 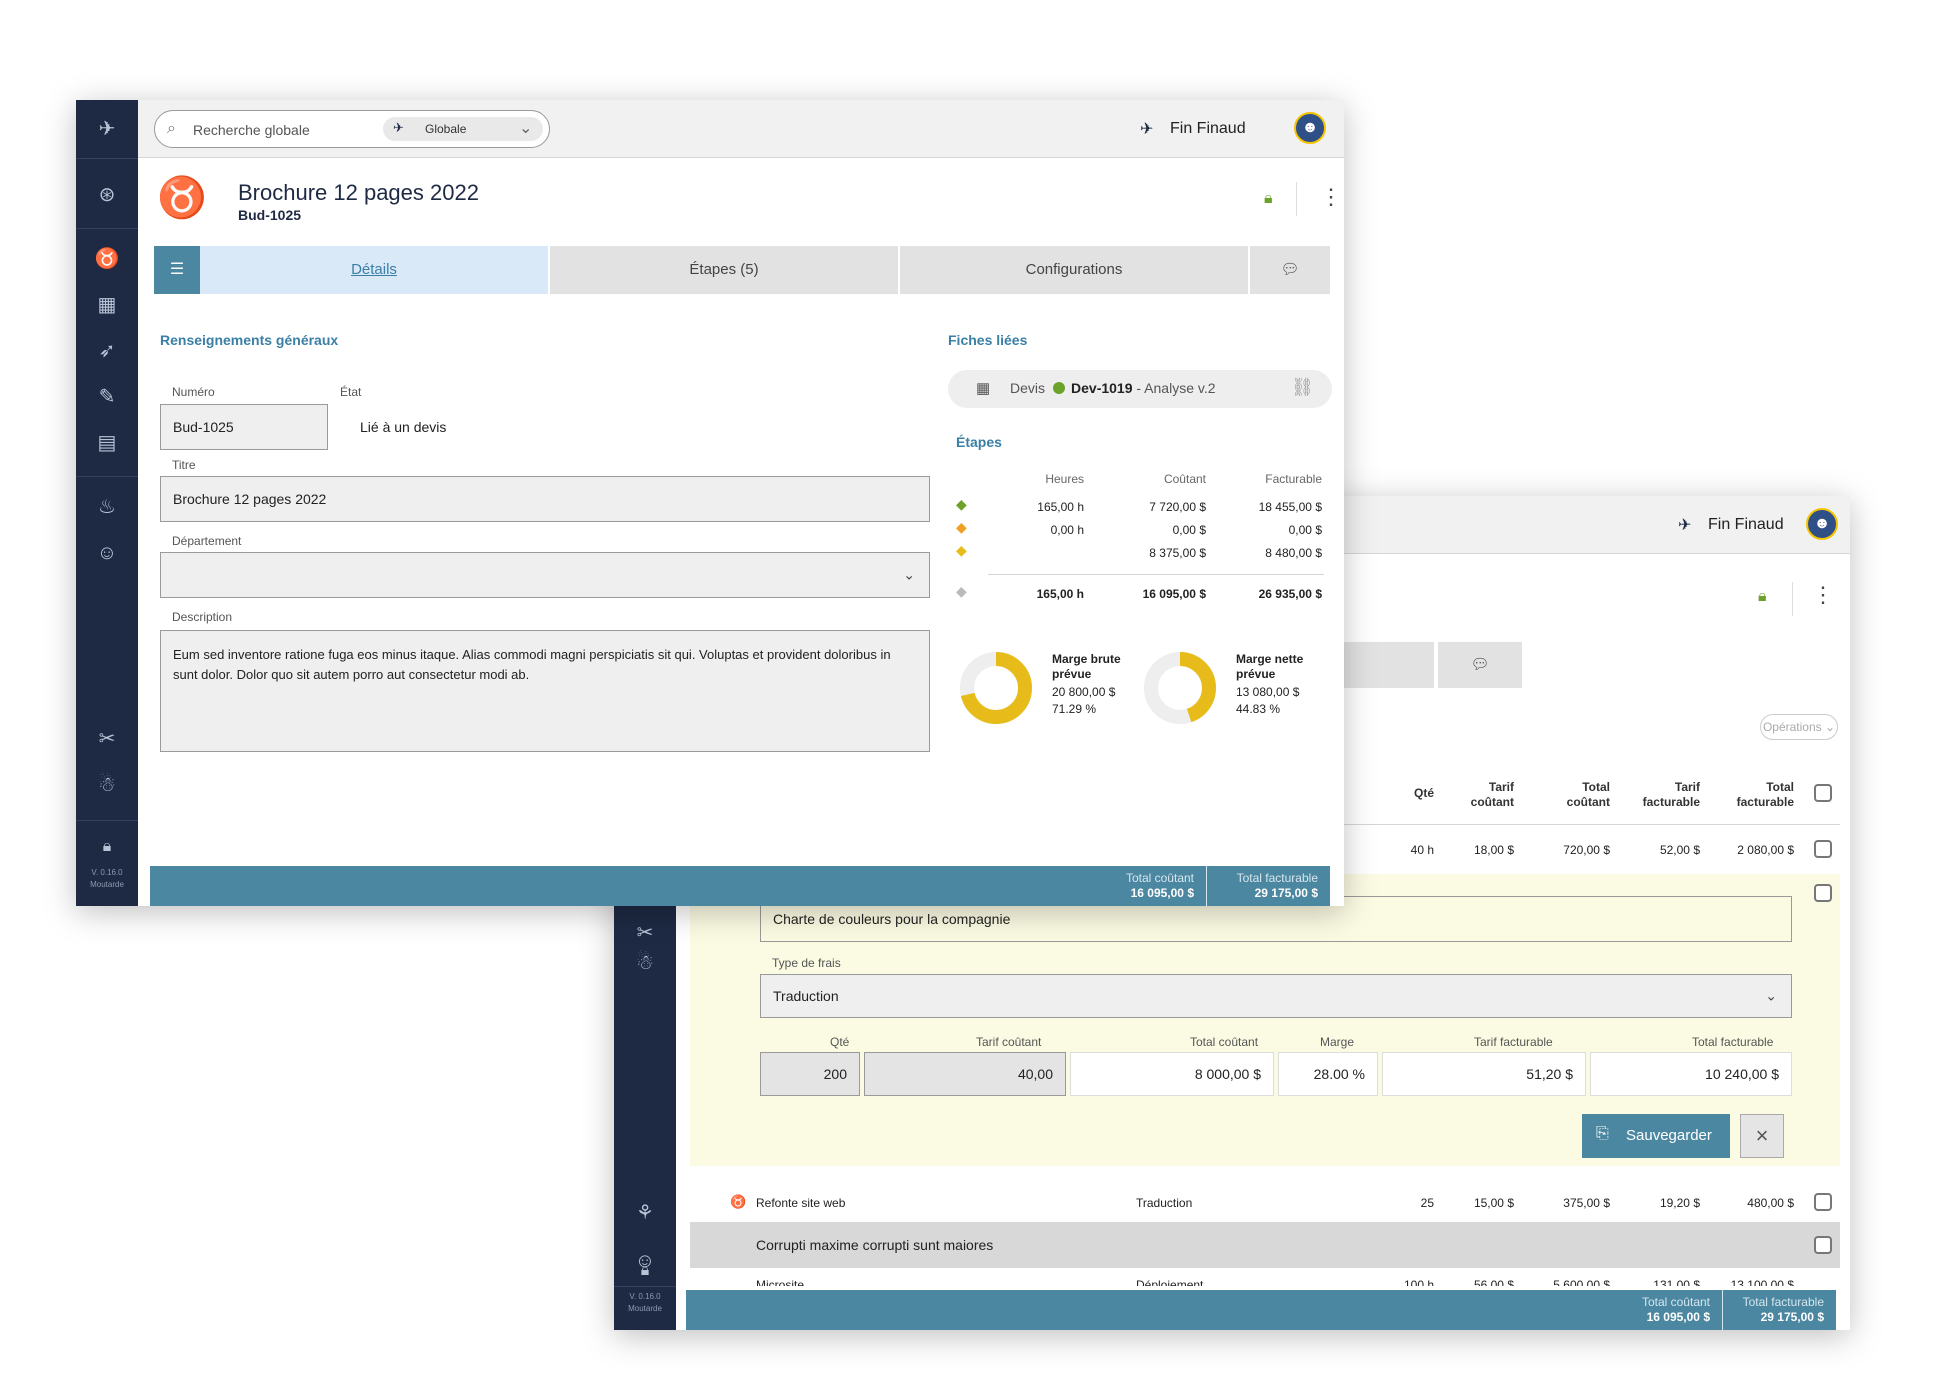 What do you see at coordinates (1290, 507) in the screenshot?
I see `step-facturable: 18 455,00 $` at bounding box center [1290, 507].